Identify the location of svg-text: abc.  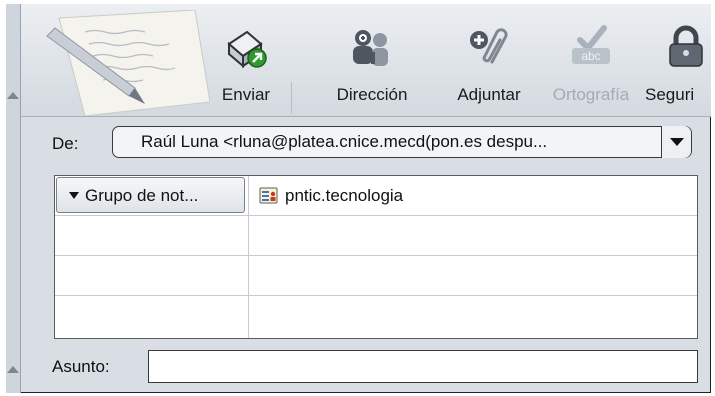
(590, 56).